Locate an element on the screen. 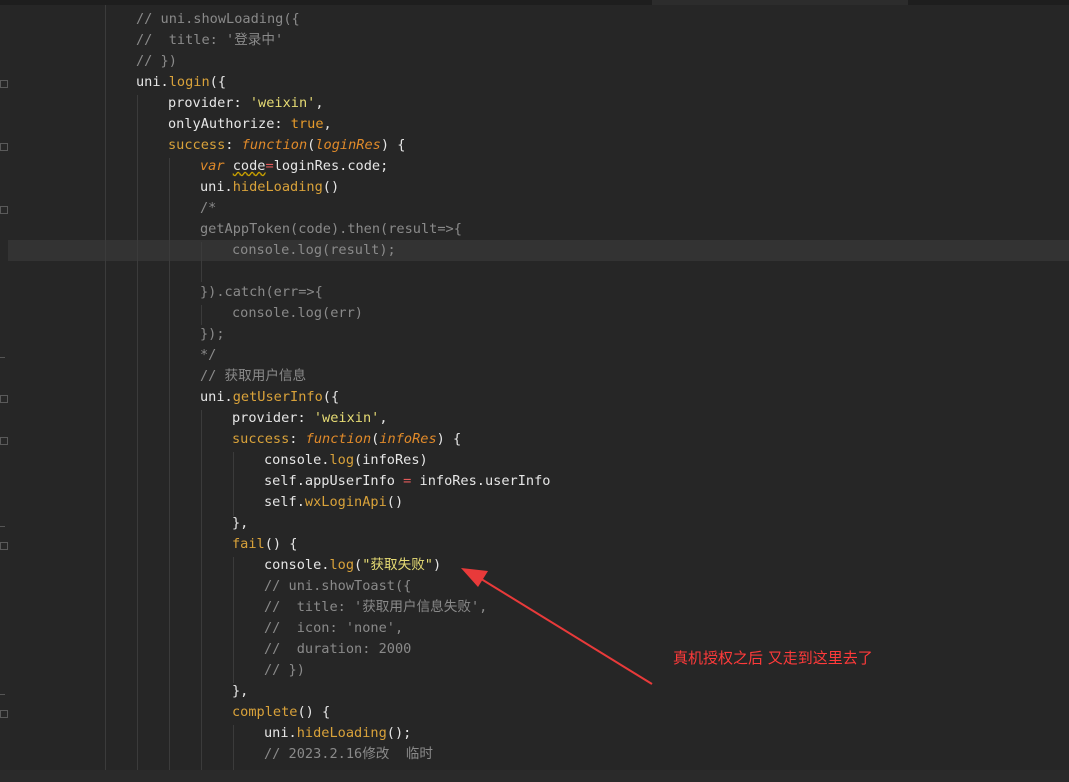 The width and height of the screenshot is (1069, 782). comment: // 2023.2.16修改 临时 is located at coordinates (348, 754).